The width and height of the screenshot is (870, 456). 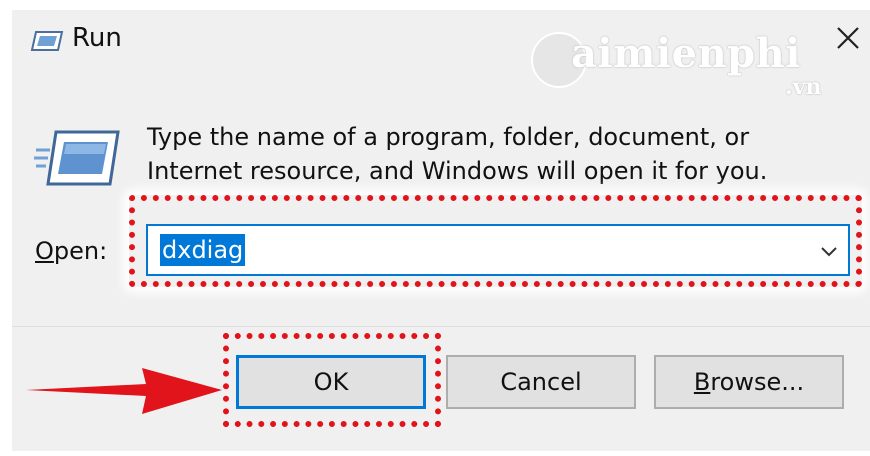 I want to click on watermark: aimienphi .vn, so click(x=677, y=62).